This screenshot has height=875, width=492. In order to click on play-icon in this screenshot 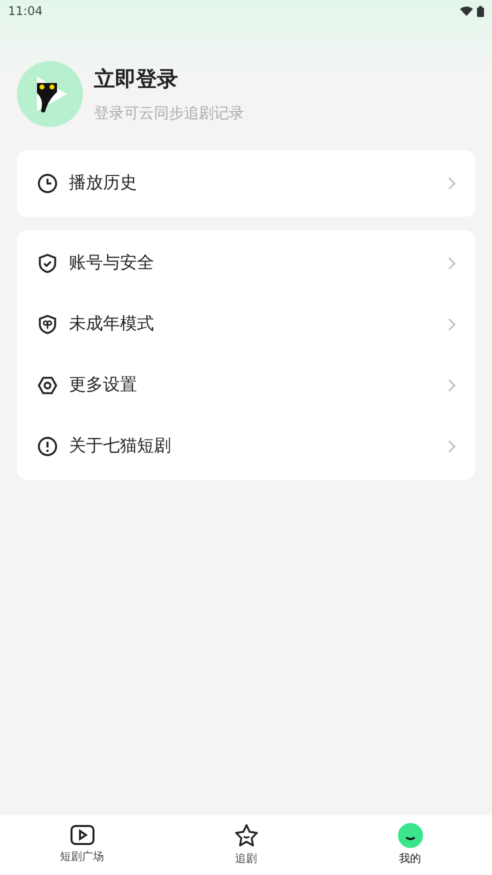, I will do `click(82, 835)`.